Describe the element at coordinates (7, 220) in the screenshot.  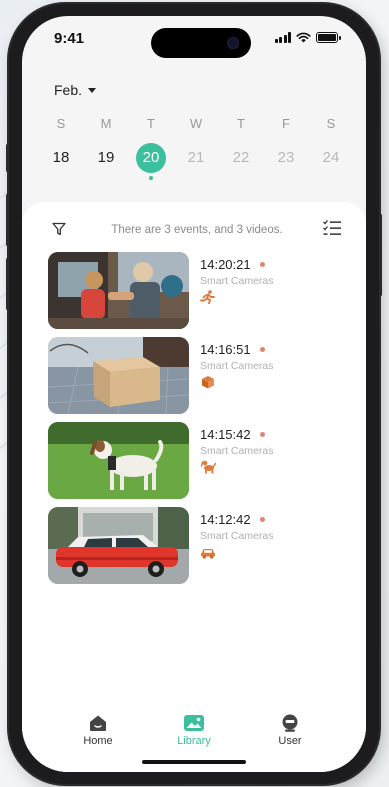
I see `volume-up-button` at that location.